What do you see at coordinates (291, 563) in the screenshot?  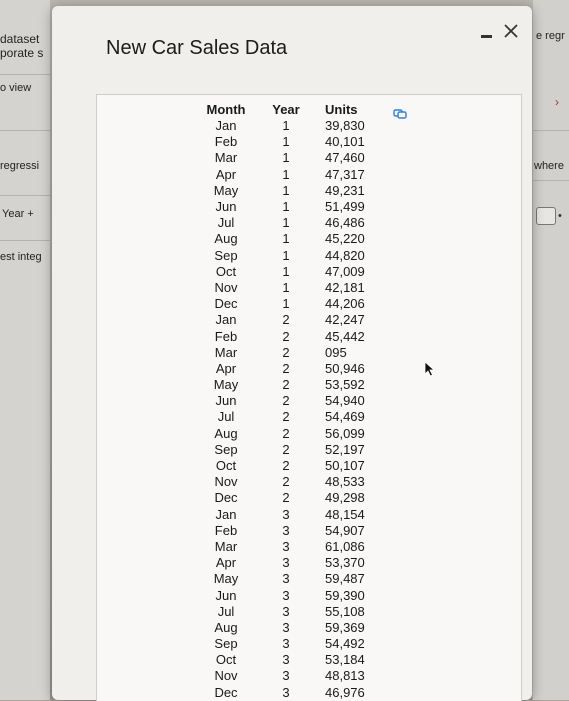 I see `table-row: Apr 3 53,370` at bounding box center [291, 563].